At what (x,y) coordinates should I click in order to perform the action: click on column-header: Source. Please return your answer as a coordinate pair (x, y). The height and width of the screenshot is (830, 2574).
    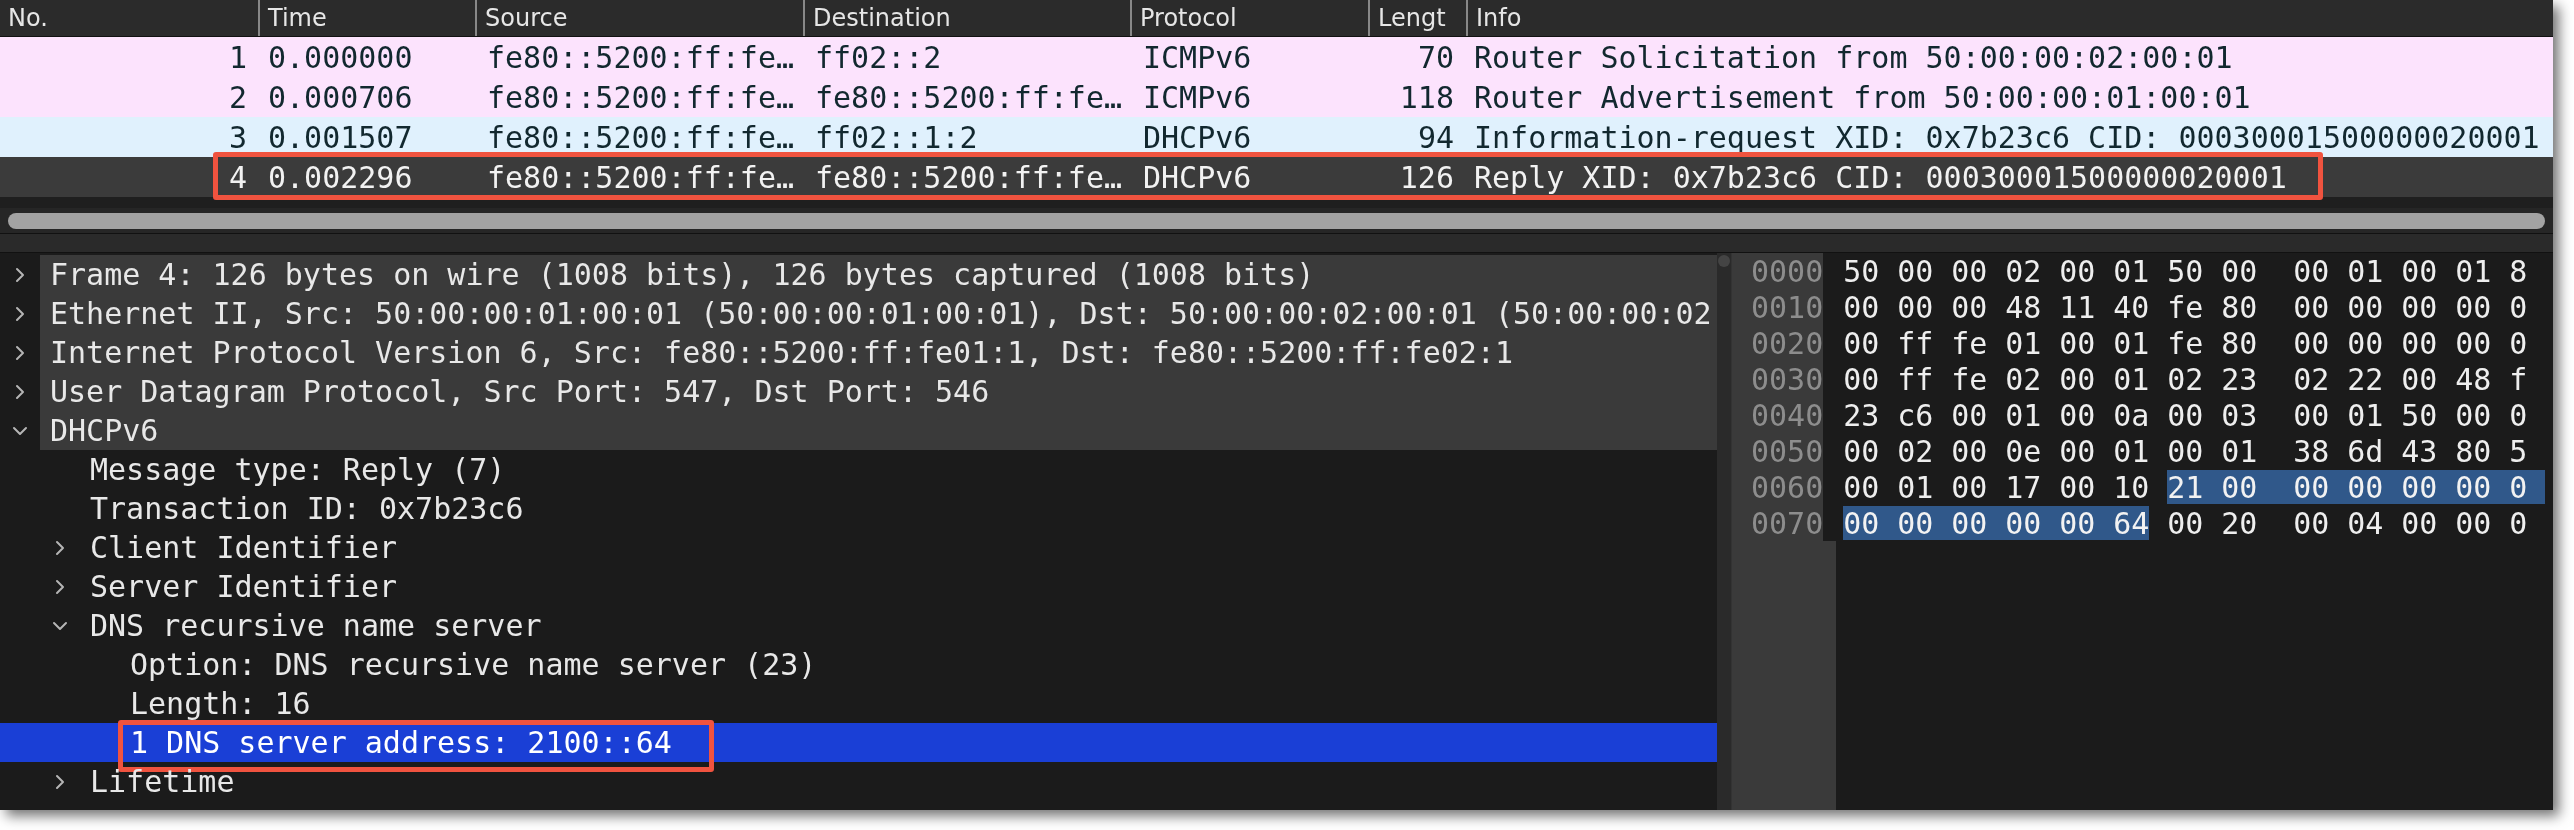
    Looking at the image, I should click on (522, 18).